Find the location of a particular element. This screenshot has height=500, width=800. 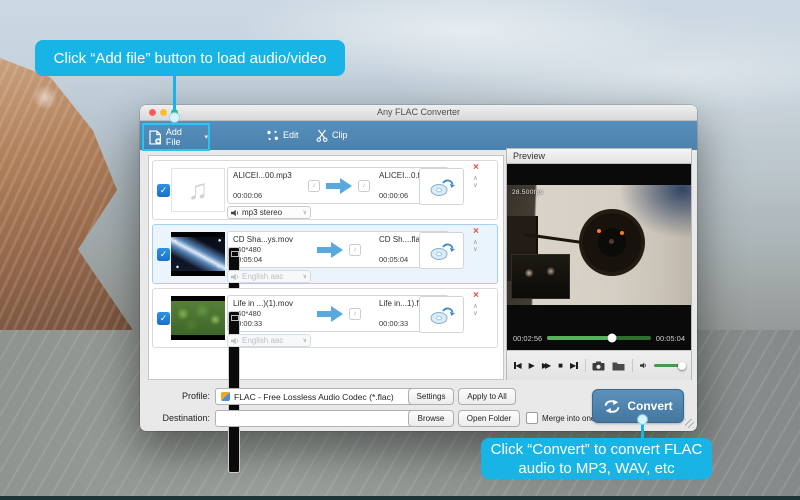

row3-thumbnail is located at coordinates (198, 318).